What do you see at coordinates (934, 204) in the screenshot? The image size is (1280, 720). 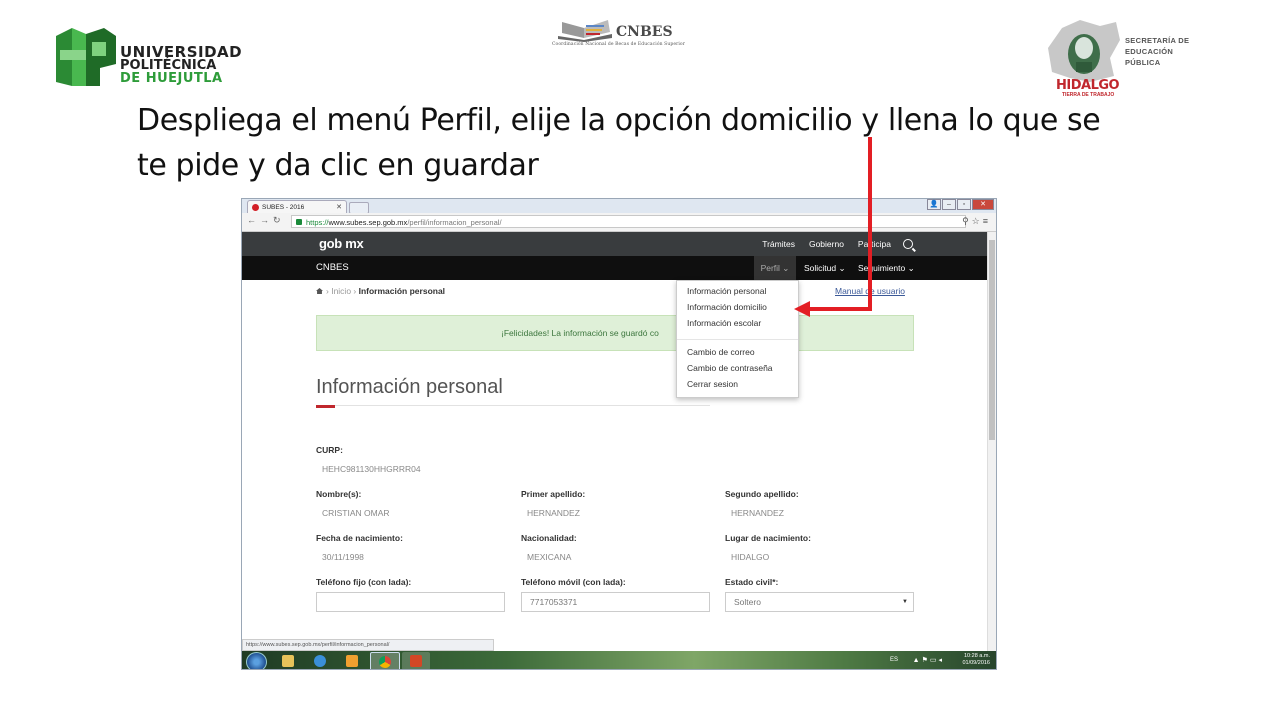 I see `user-icon: 👤` at bounding box center [934, 204].